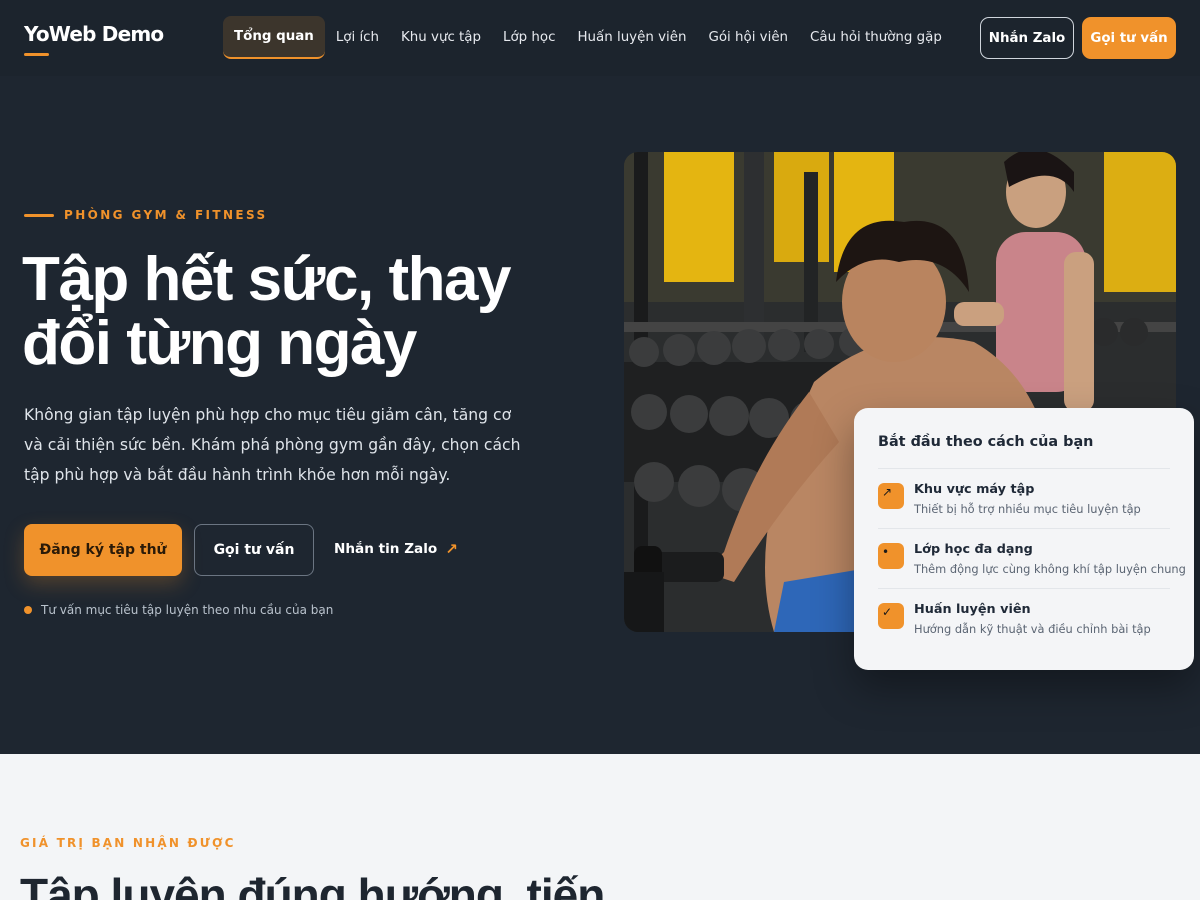 The image size is (1200, 900). What do you see at coordinates (441, 37) in the screenshot?
I see `nav-link-training-areas: Khu vực tập` at bounding box center [441, 37].